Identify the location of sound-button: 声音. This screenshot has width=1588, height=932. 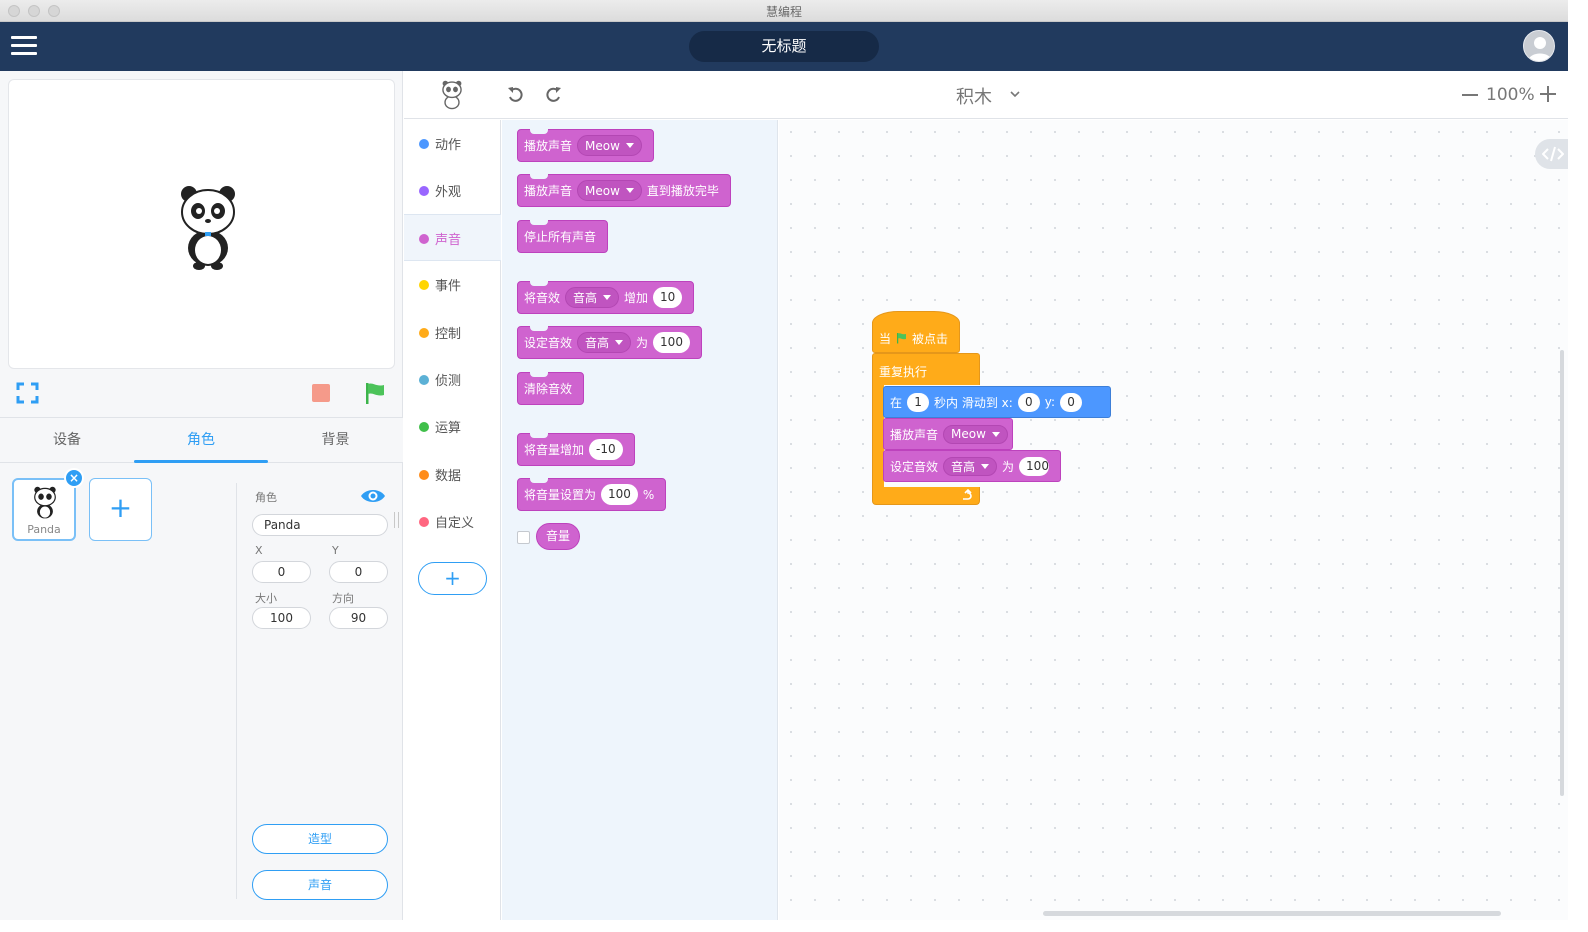
(320, 885).